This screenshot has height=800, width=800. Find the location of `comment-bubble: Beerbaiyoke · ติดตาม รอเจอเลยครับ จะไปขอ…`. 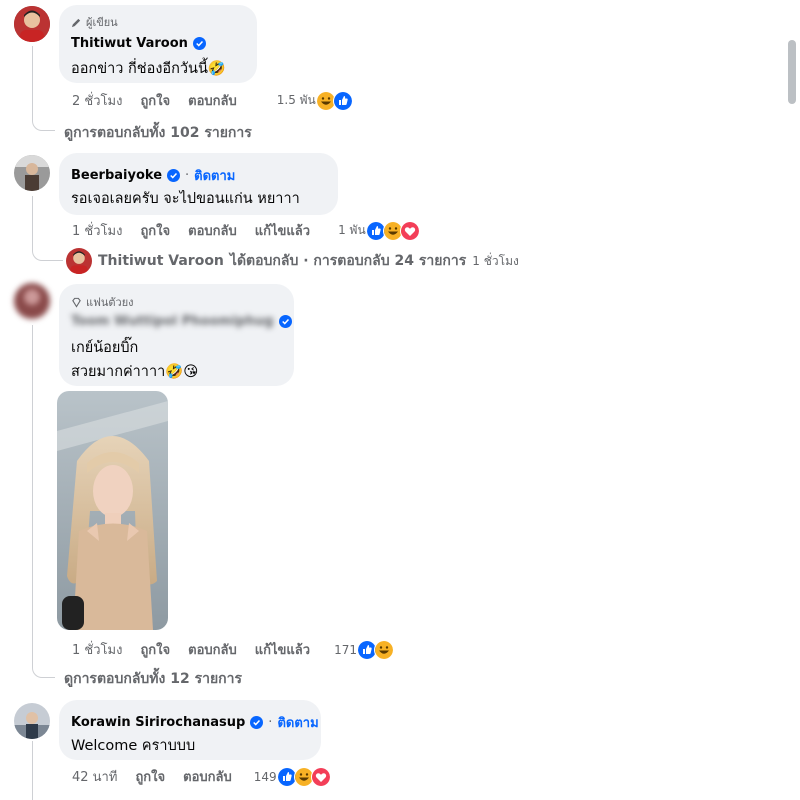

comment-bubble: Beerbaiyoke · ติดตาม รอเจอเลยครับ จะไปขอ… is located at coordinates (198, 184).